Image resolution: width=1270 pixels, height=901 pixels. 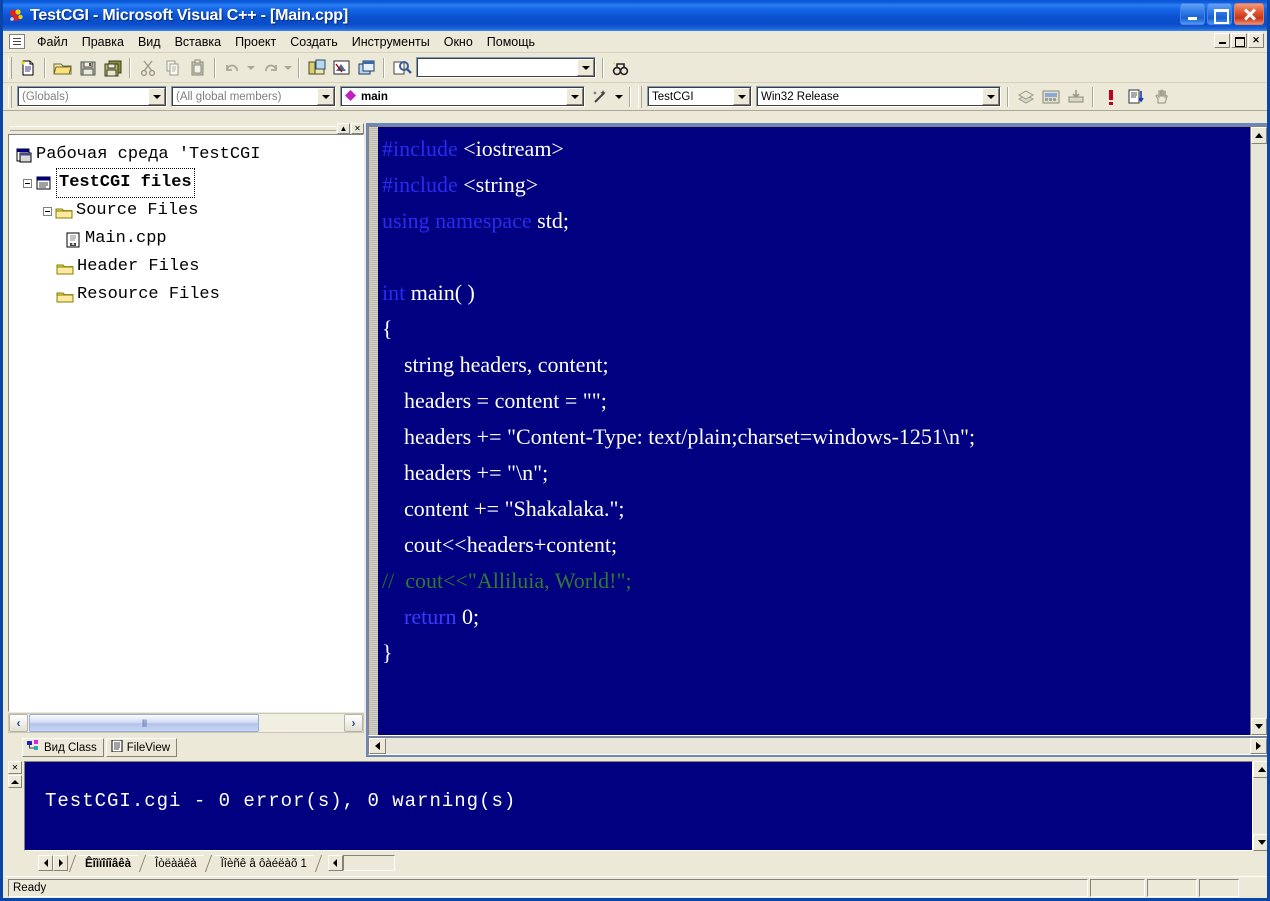 I want to click on close-panel-button: ✕, so click(x=357, y=128).